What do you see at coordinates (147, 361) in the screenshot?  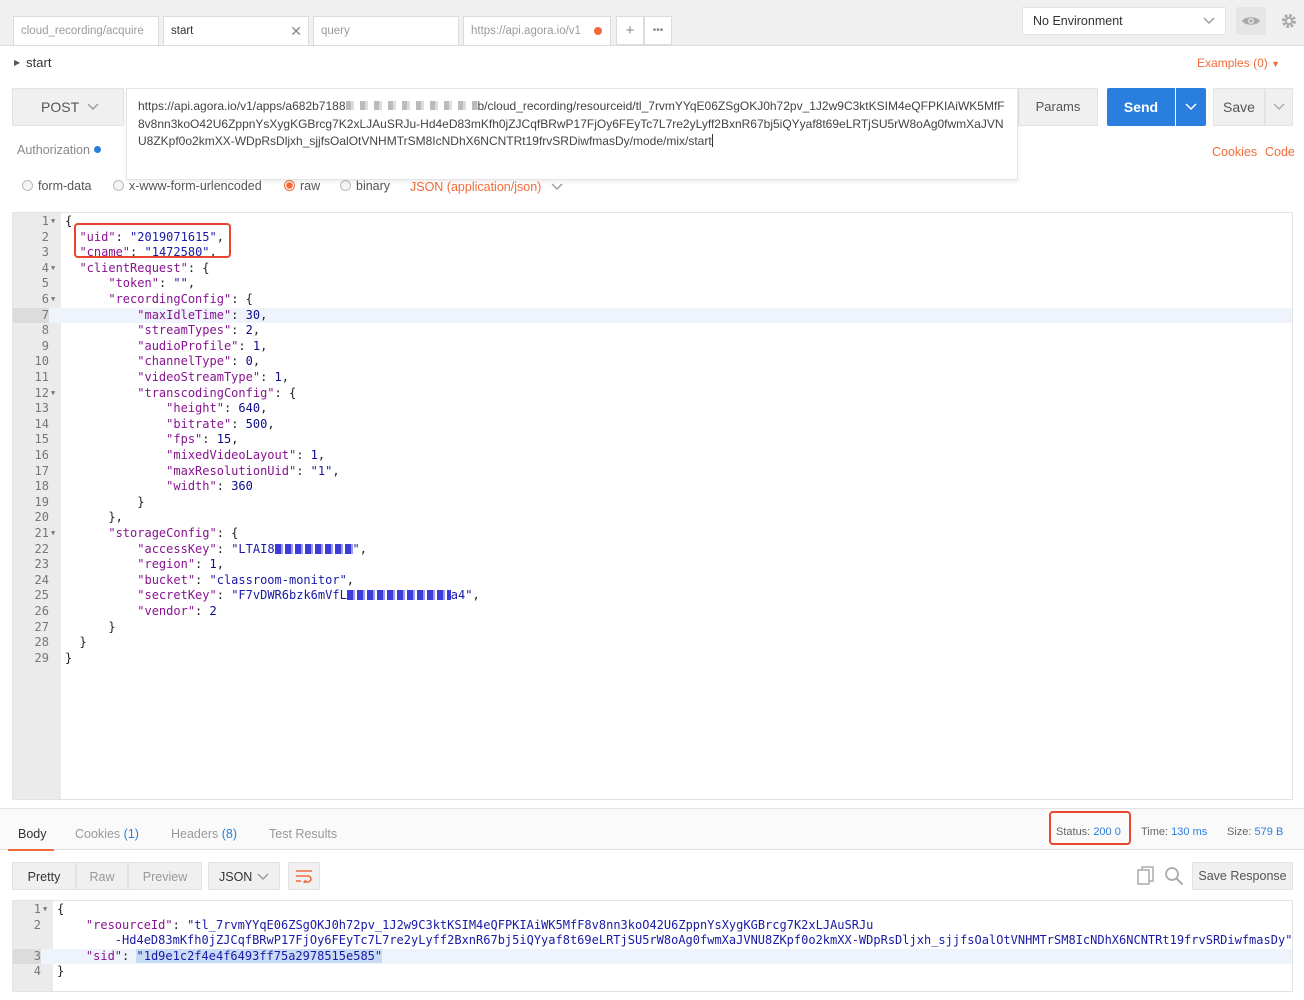 I see `code-line: 10 "channelType": 0,` at bounding box center [147, 361].